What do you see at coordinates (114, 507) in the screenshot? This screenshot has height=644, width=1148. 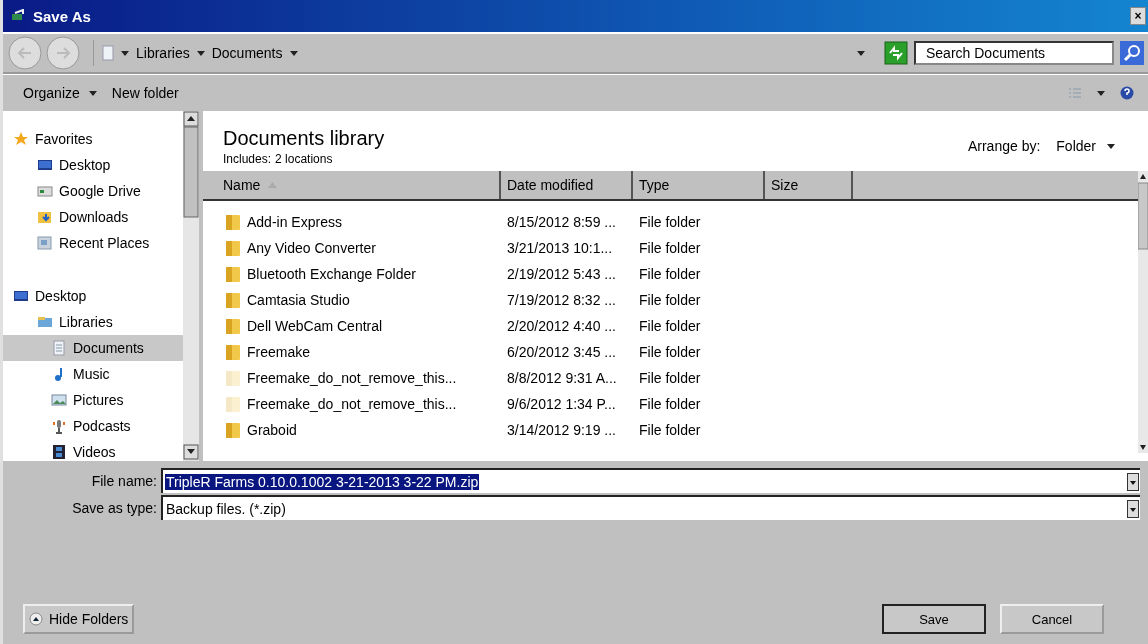 I see `field-label: Save as type:` at bounding box center [114, 507].